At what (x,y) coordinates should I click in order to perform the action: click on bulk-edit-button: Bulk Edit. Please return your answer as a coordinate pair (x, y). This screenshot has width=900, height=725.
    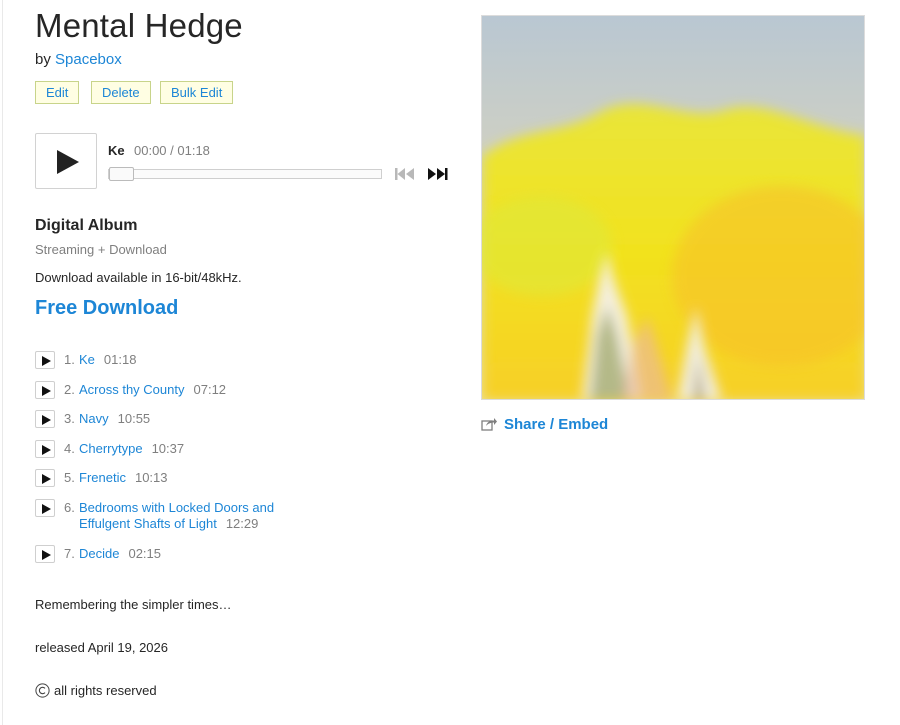
    Looking at the image, I should click on (197, 92).